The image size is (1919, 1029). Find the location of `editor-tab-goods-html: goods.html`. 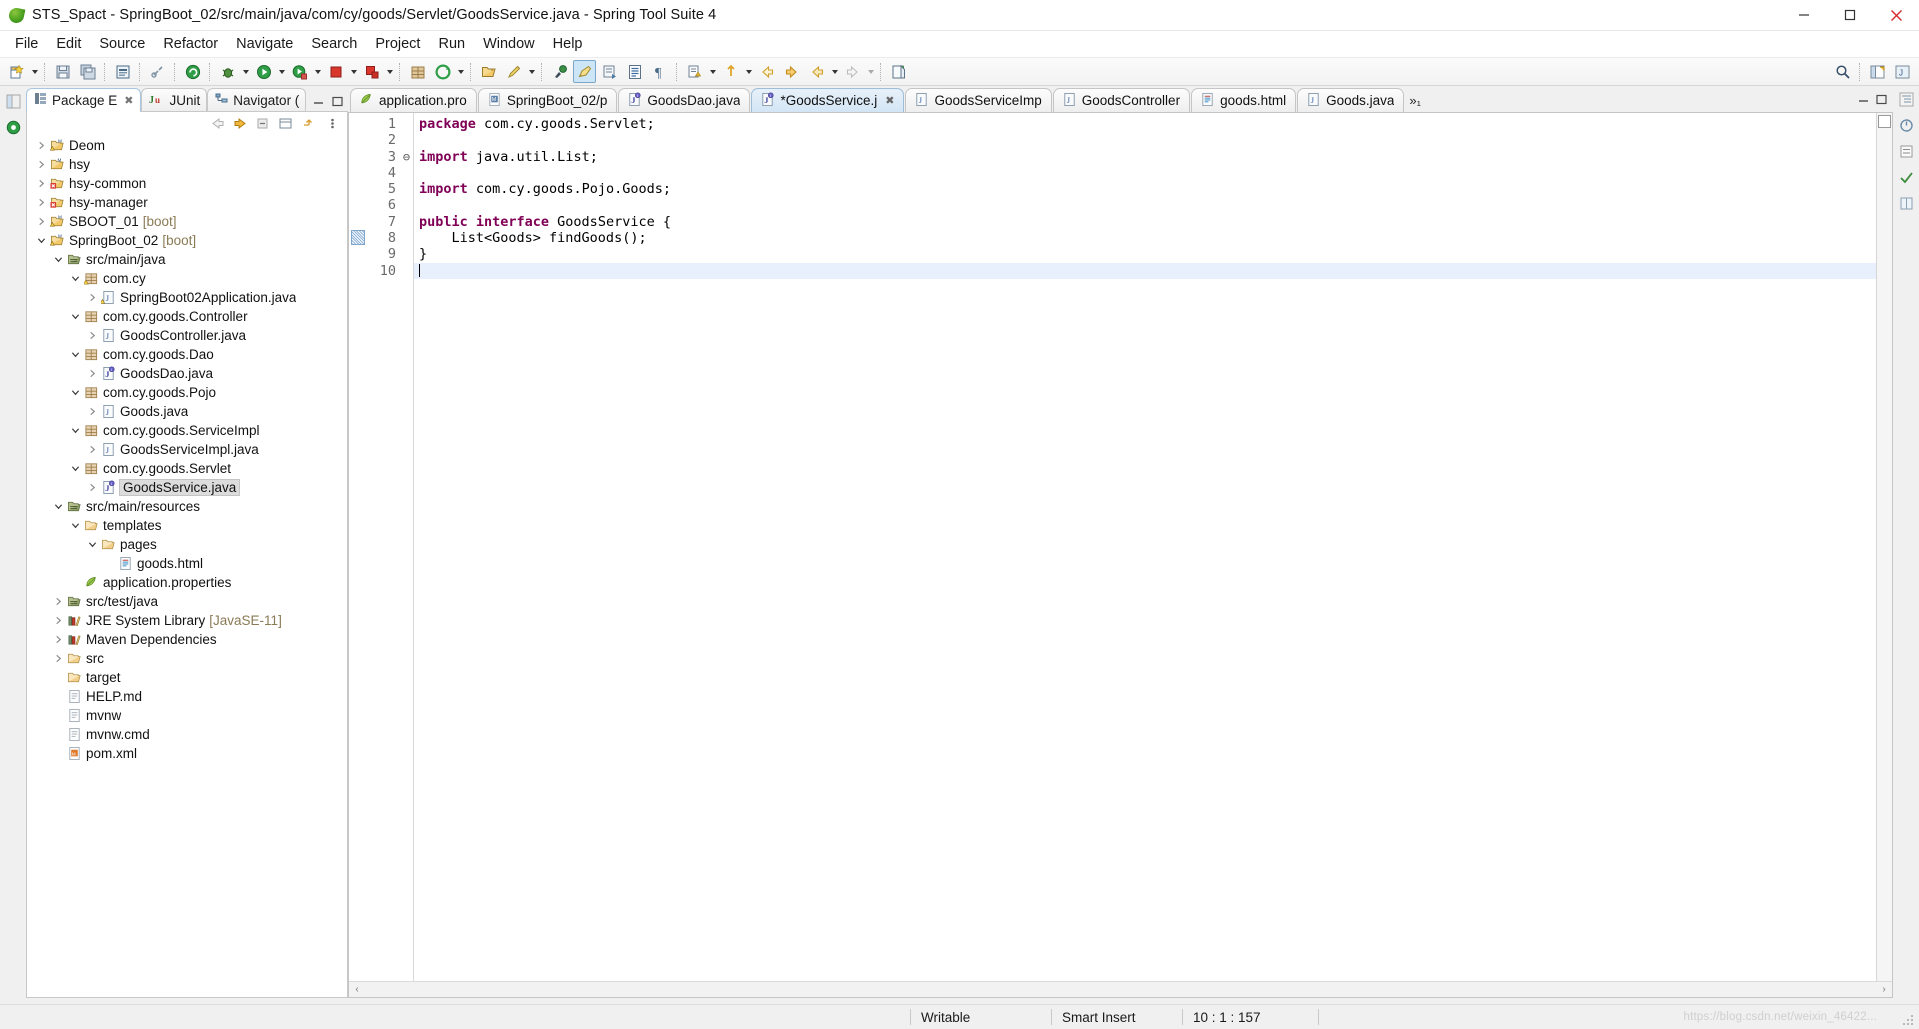

editor-tab-goods-html: goods.html is located at coordinates (1244, 100).